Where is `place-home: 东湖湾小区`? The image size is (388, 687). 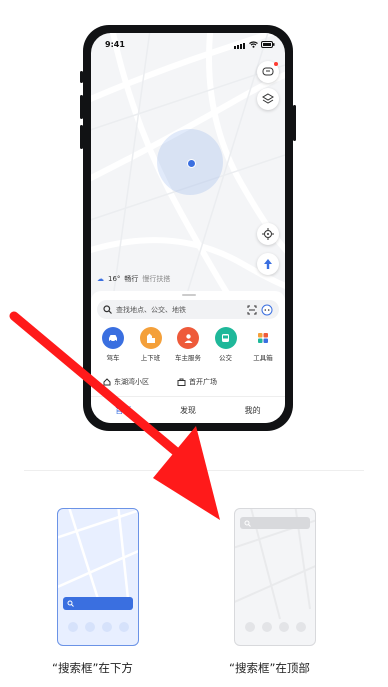
place-home: 东湖湾小区 is located at coordinates (126, 382).